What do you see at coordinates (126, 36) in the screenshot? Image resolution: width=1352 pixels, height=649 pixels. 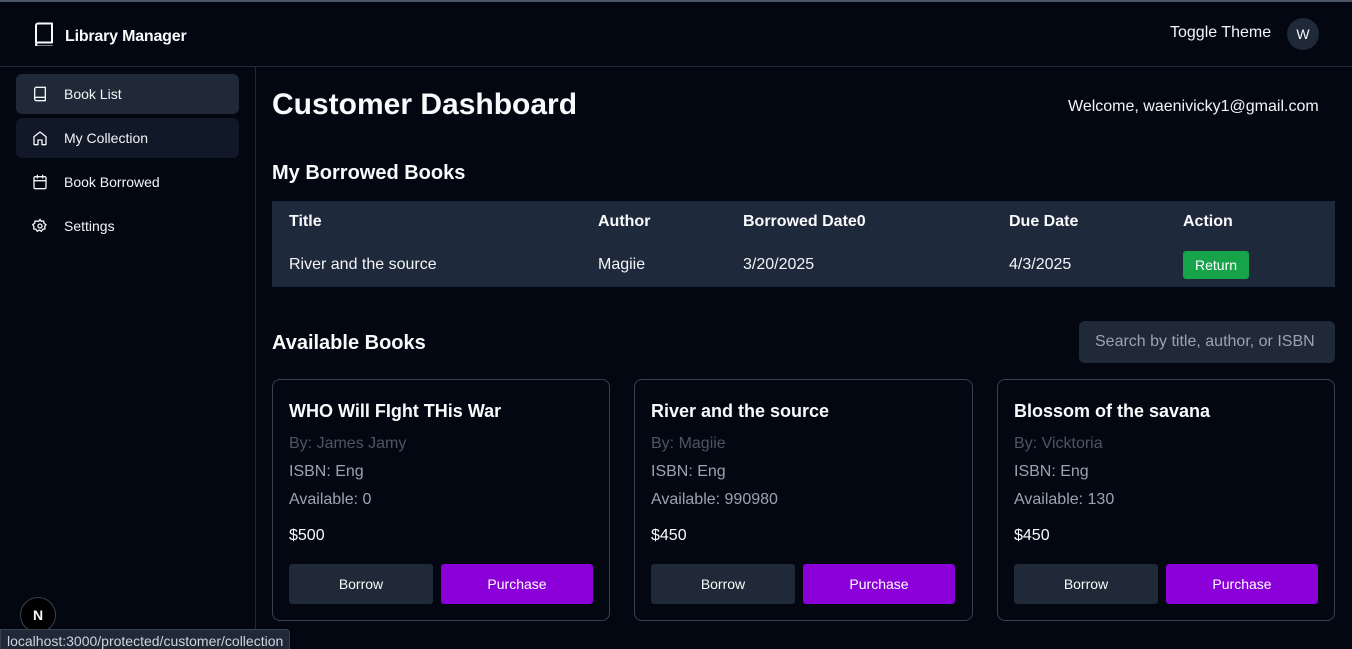 I see `app-title: Library Manager` at bounding box center [126, 36].